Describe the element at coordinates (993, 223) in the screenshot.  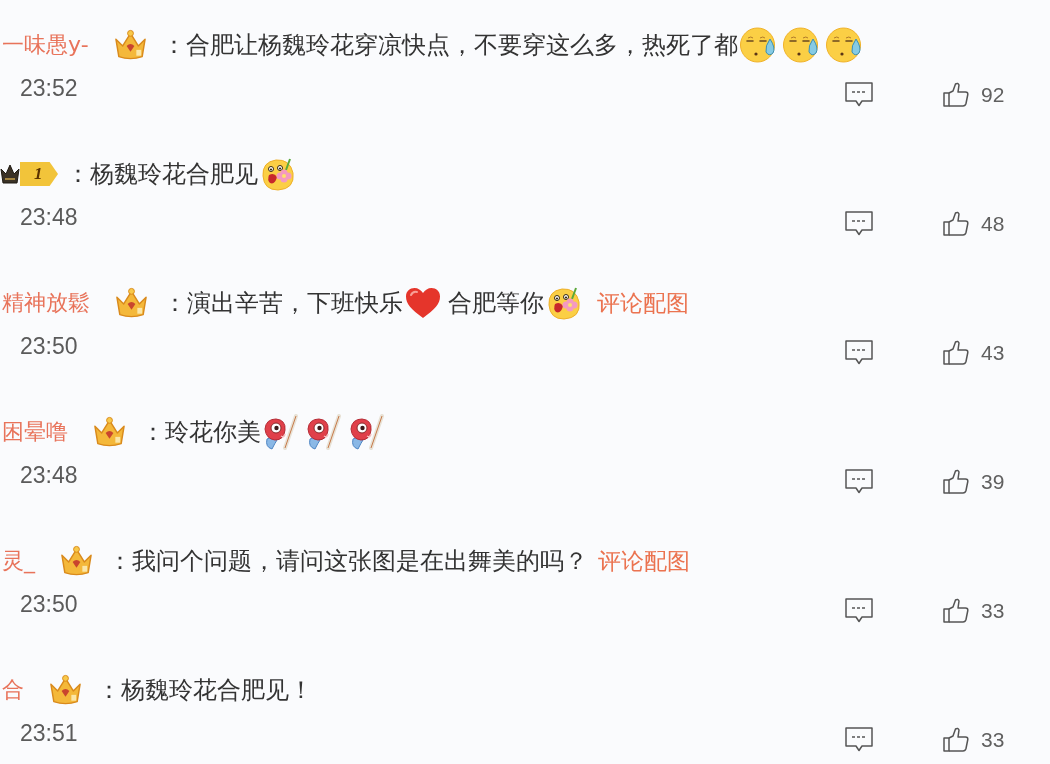
I see `like-count: 48` at that location.